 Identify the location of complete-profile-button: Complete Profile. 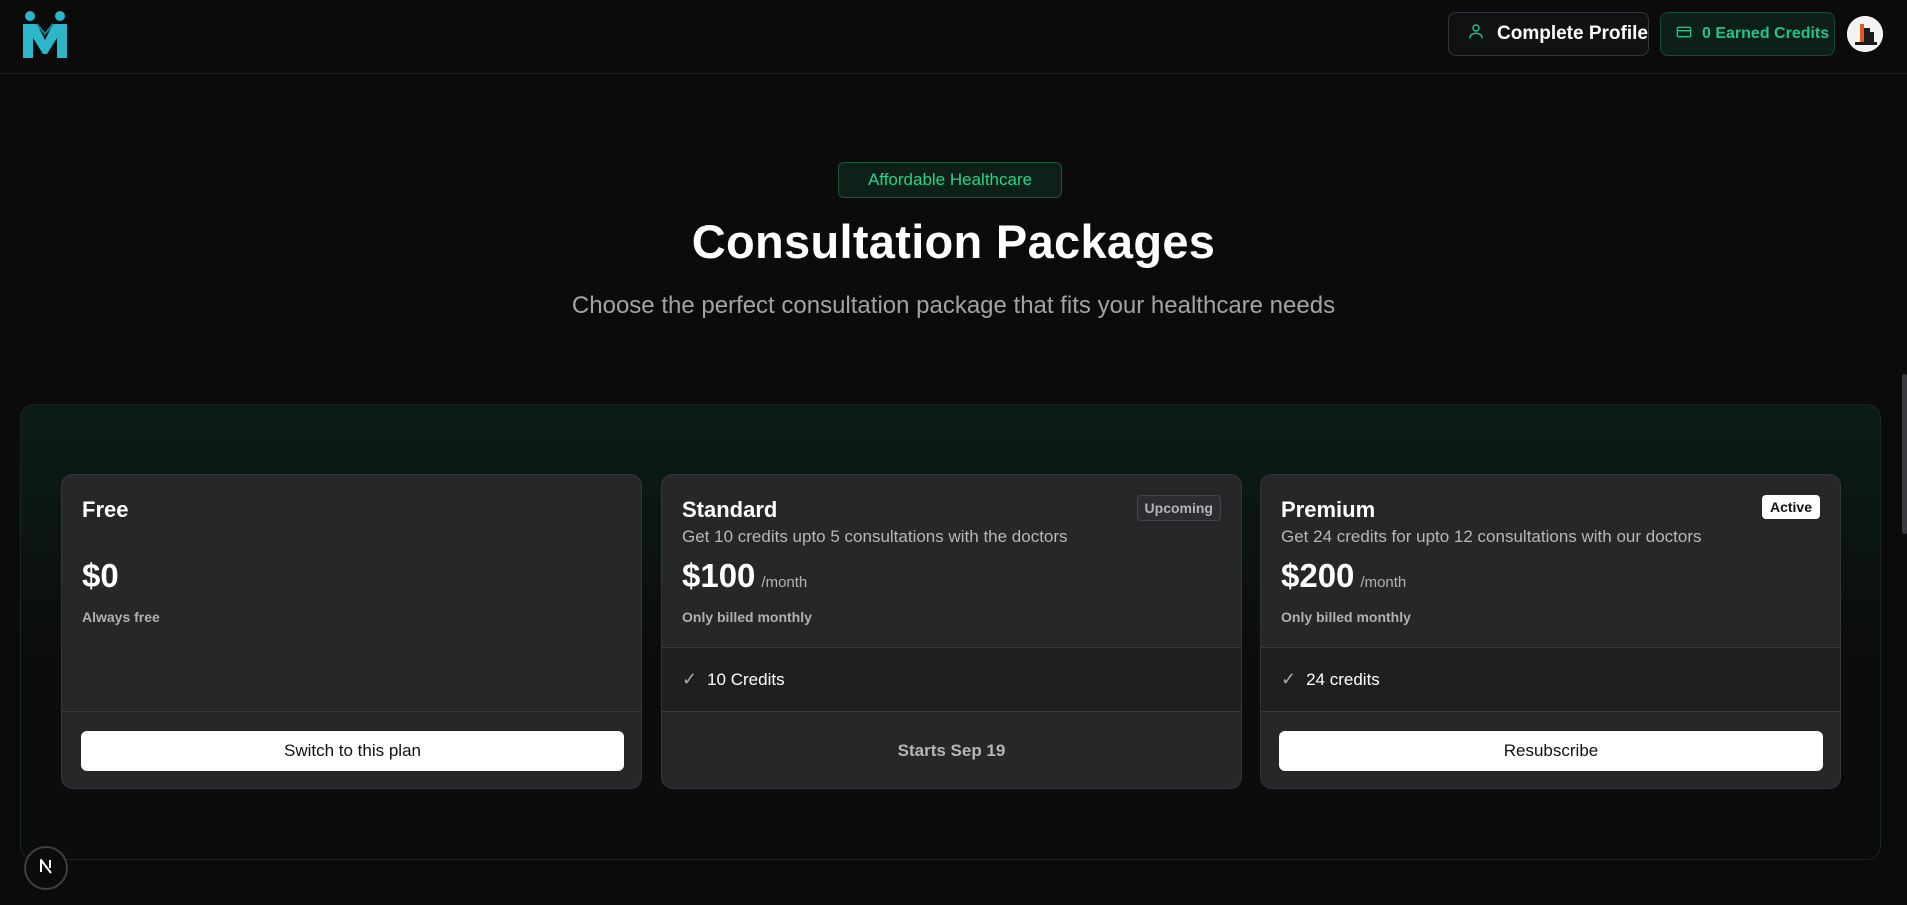
(1548, 34).